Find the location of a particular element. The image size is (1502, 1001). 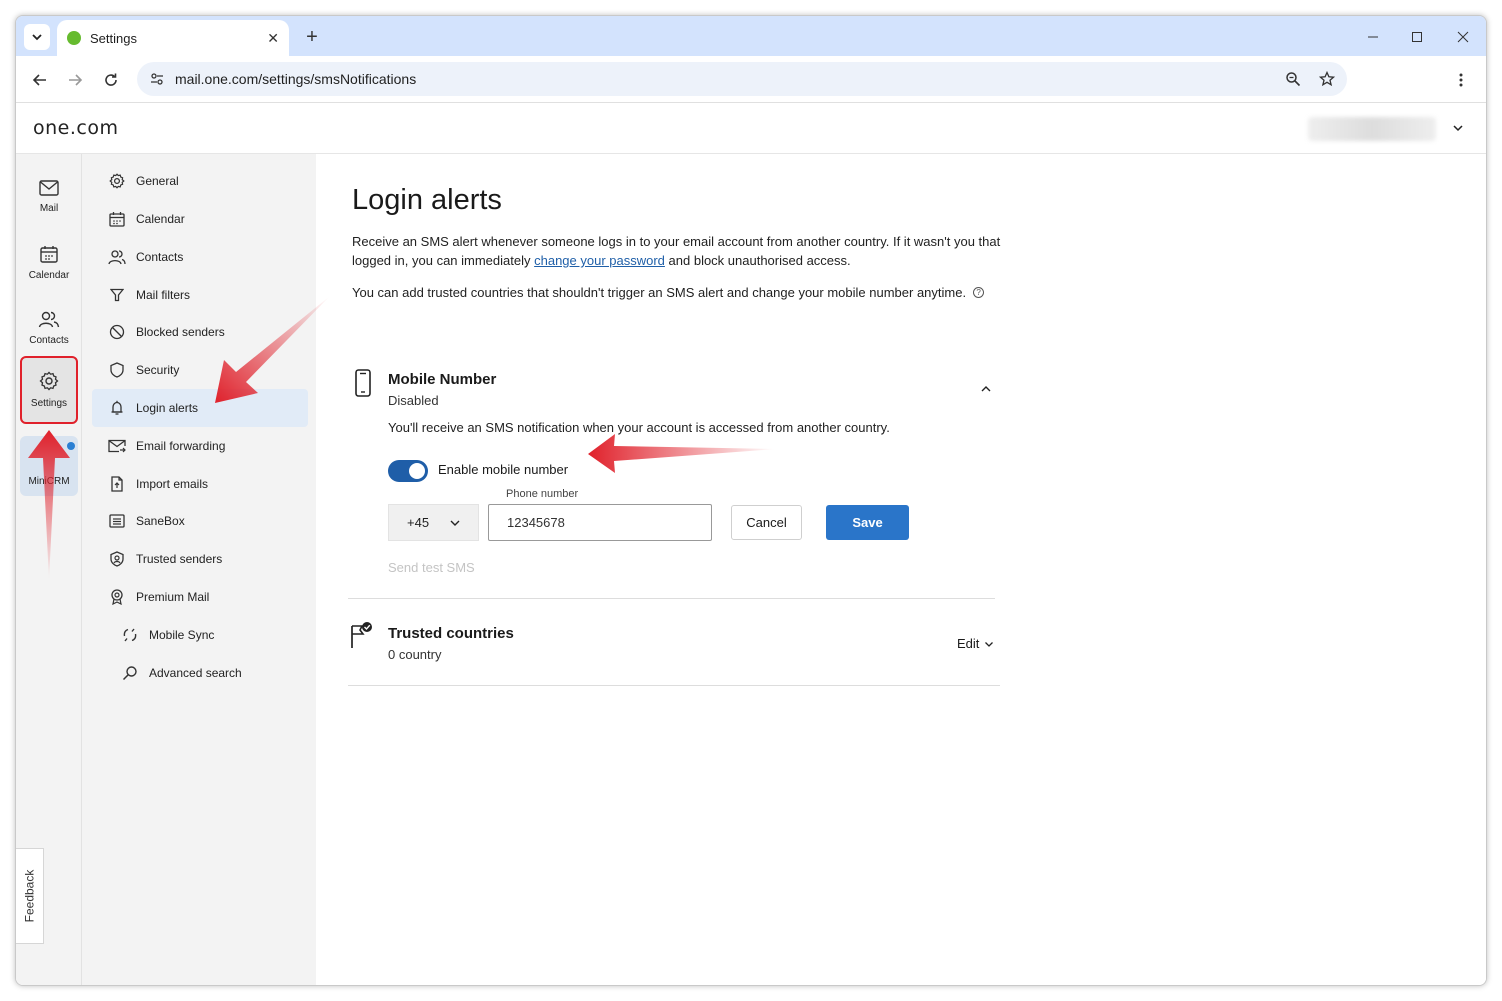

kebab-menu-icon is located at coordinates (1461, 80).